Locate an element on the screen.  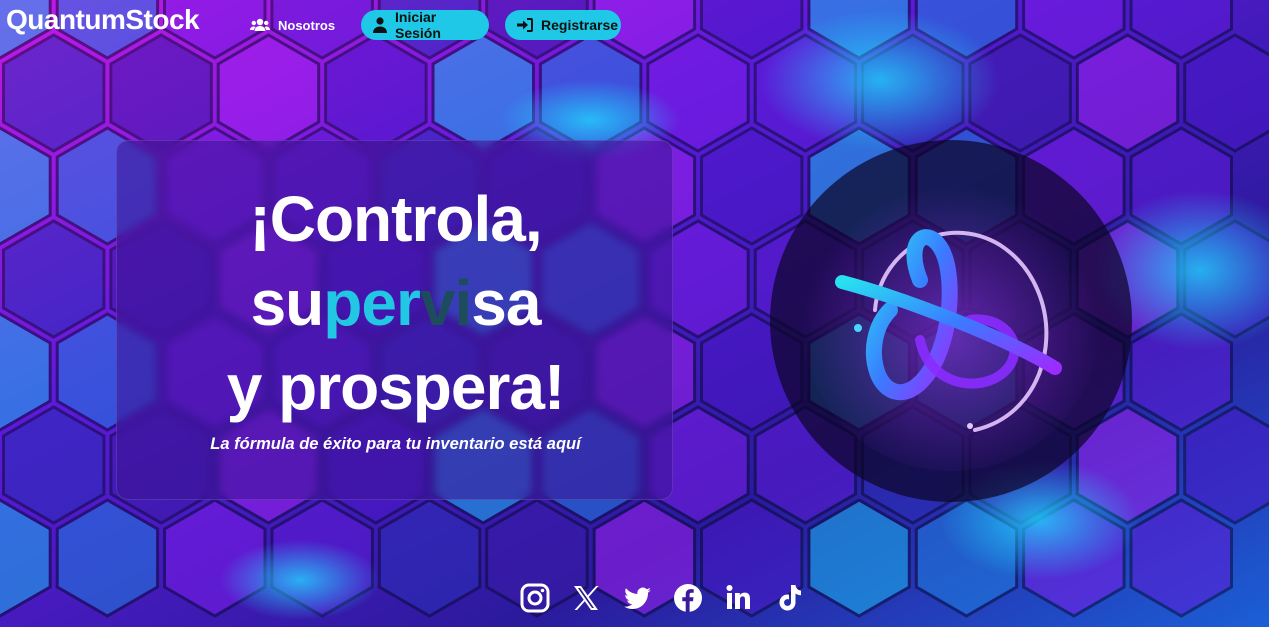
facebook-icon is located at coordinates (688, 598).